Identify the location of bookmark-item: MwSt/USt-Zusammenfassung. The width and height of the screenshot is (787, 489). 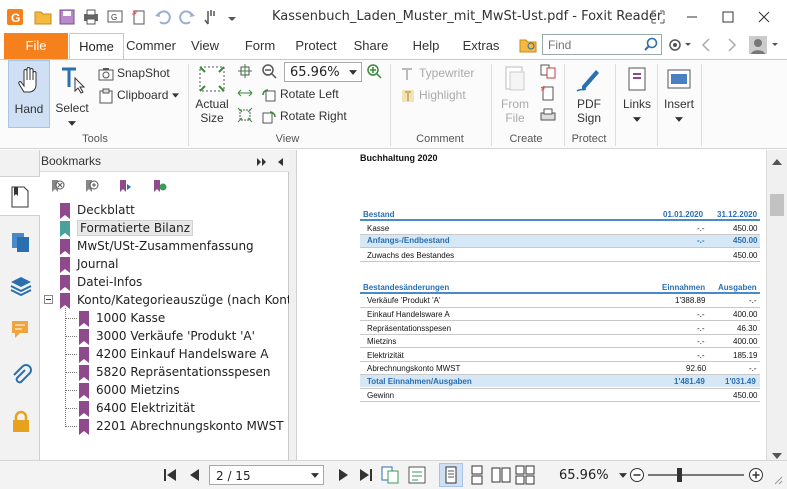
(157, 246).